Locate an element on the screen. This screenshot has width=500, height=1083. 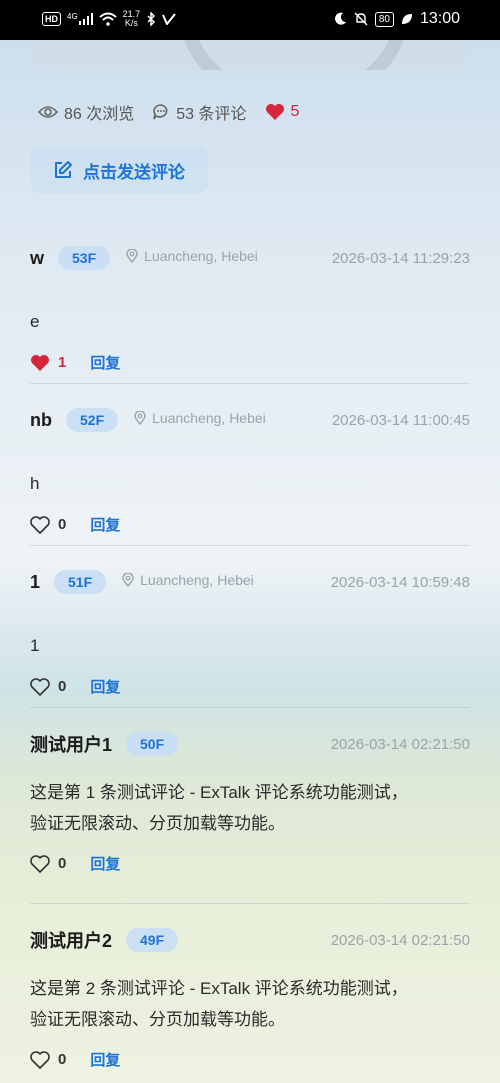
heart-filled-icon is located at coordinates (275, 112).